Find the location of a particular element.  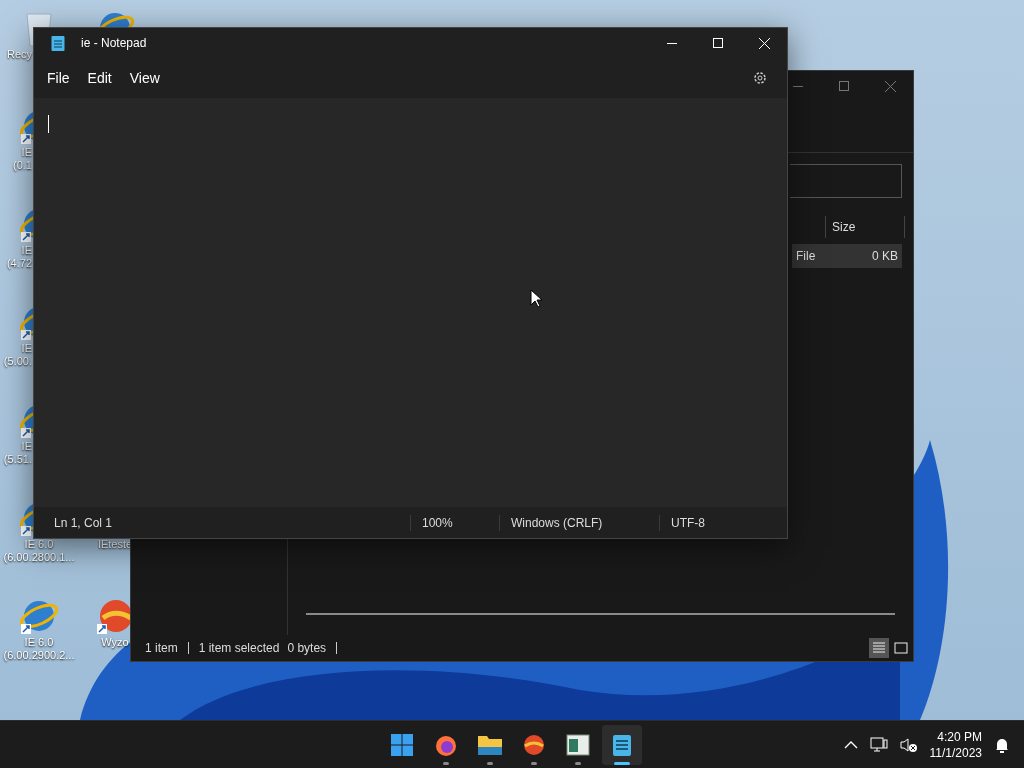

desktop-icon-label: IEteste is located at coordinates (115, 544).